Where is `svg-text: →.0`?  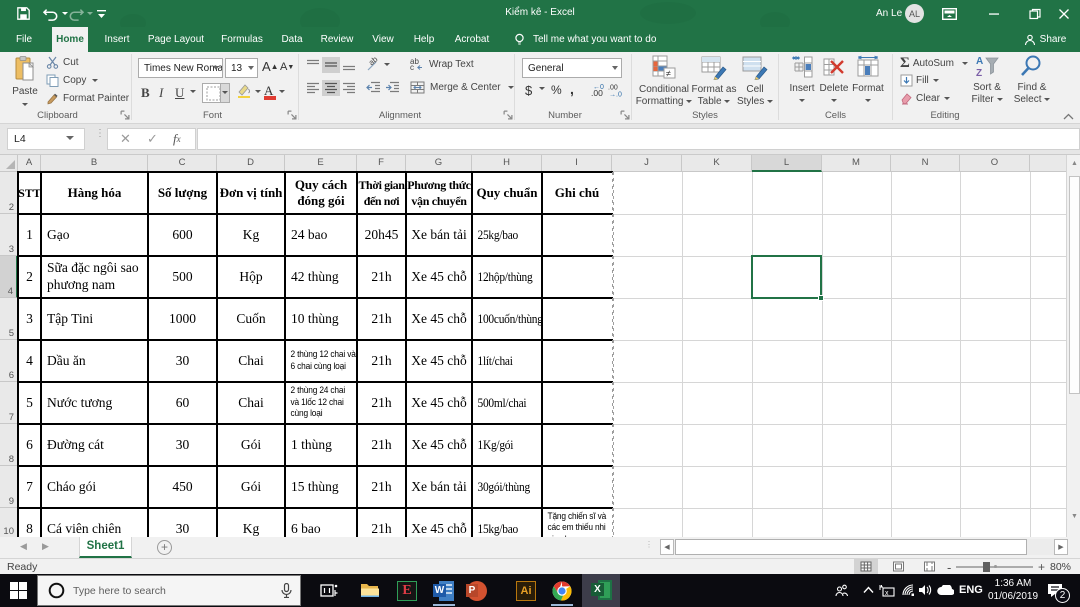 svg-text: →.0 is located at coordinates (615, 95).